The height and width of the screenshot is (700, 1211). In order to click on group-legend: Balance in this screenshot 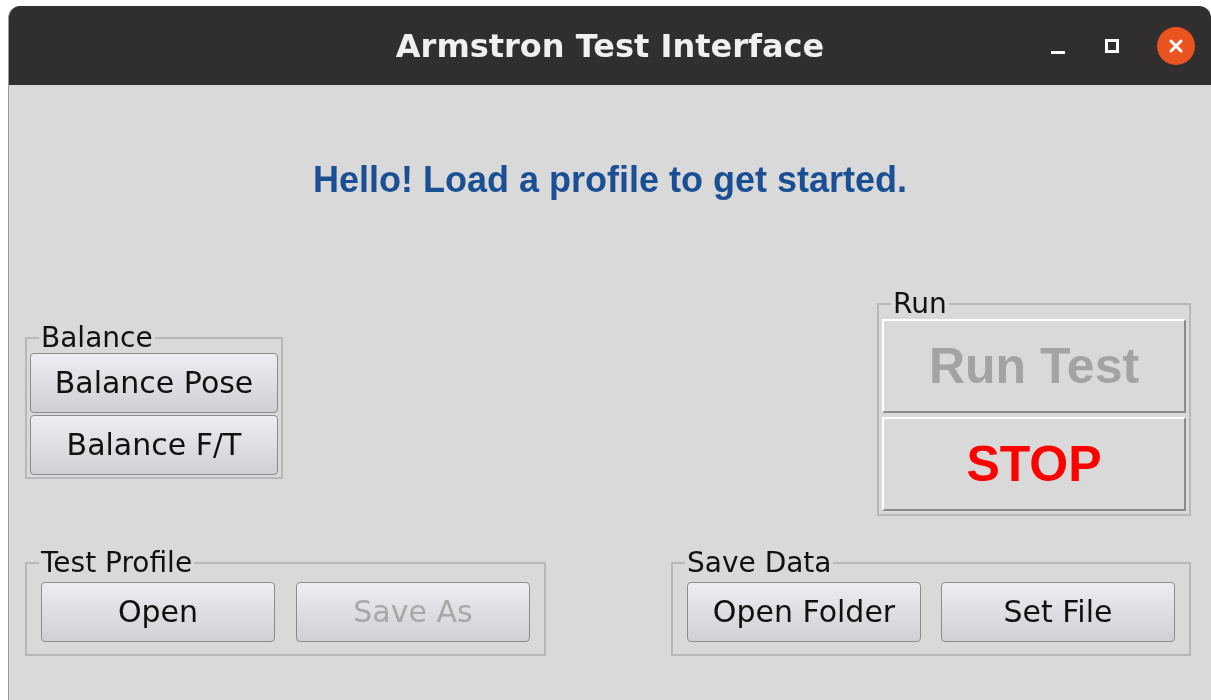, I will do `click(97, 338)`.